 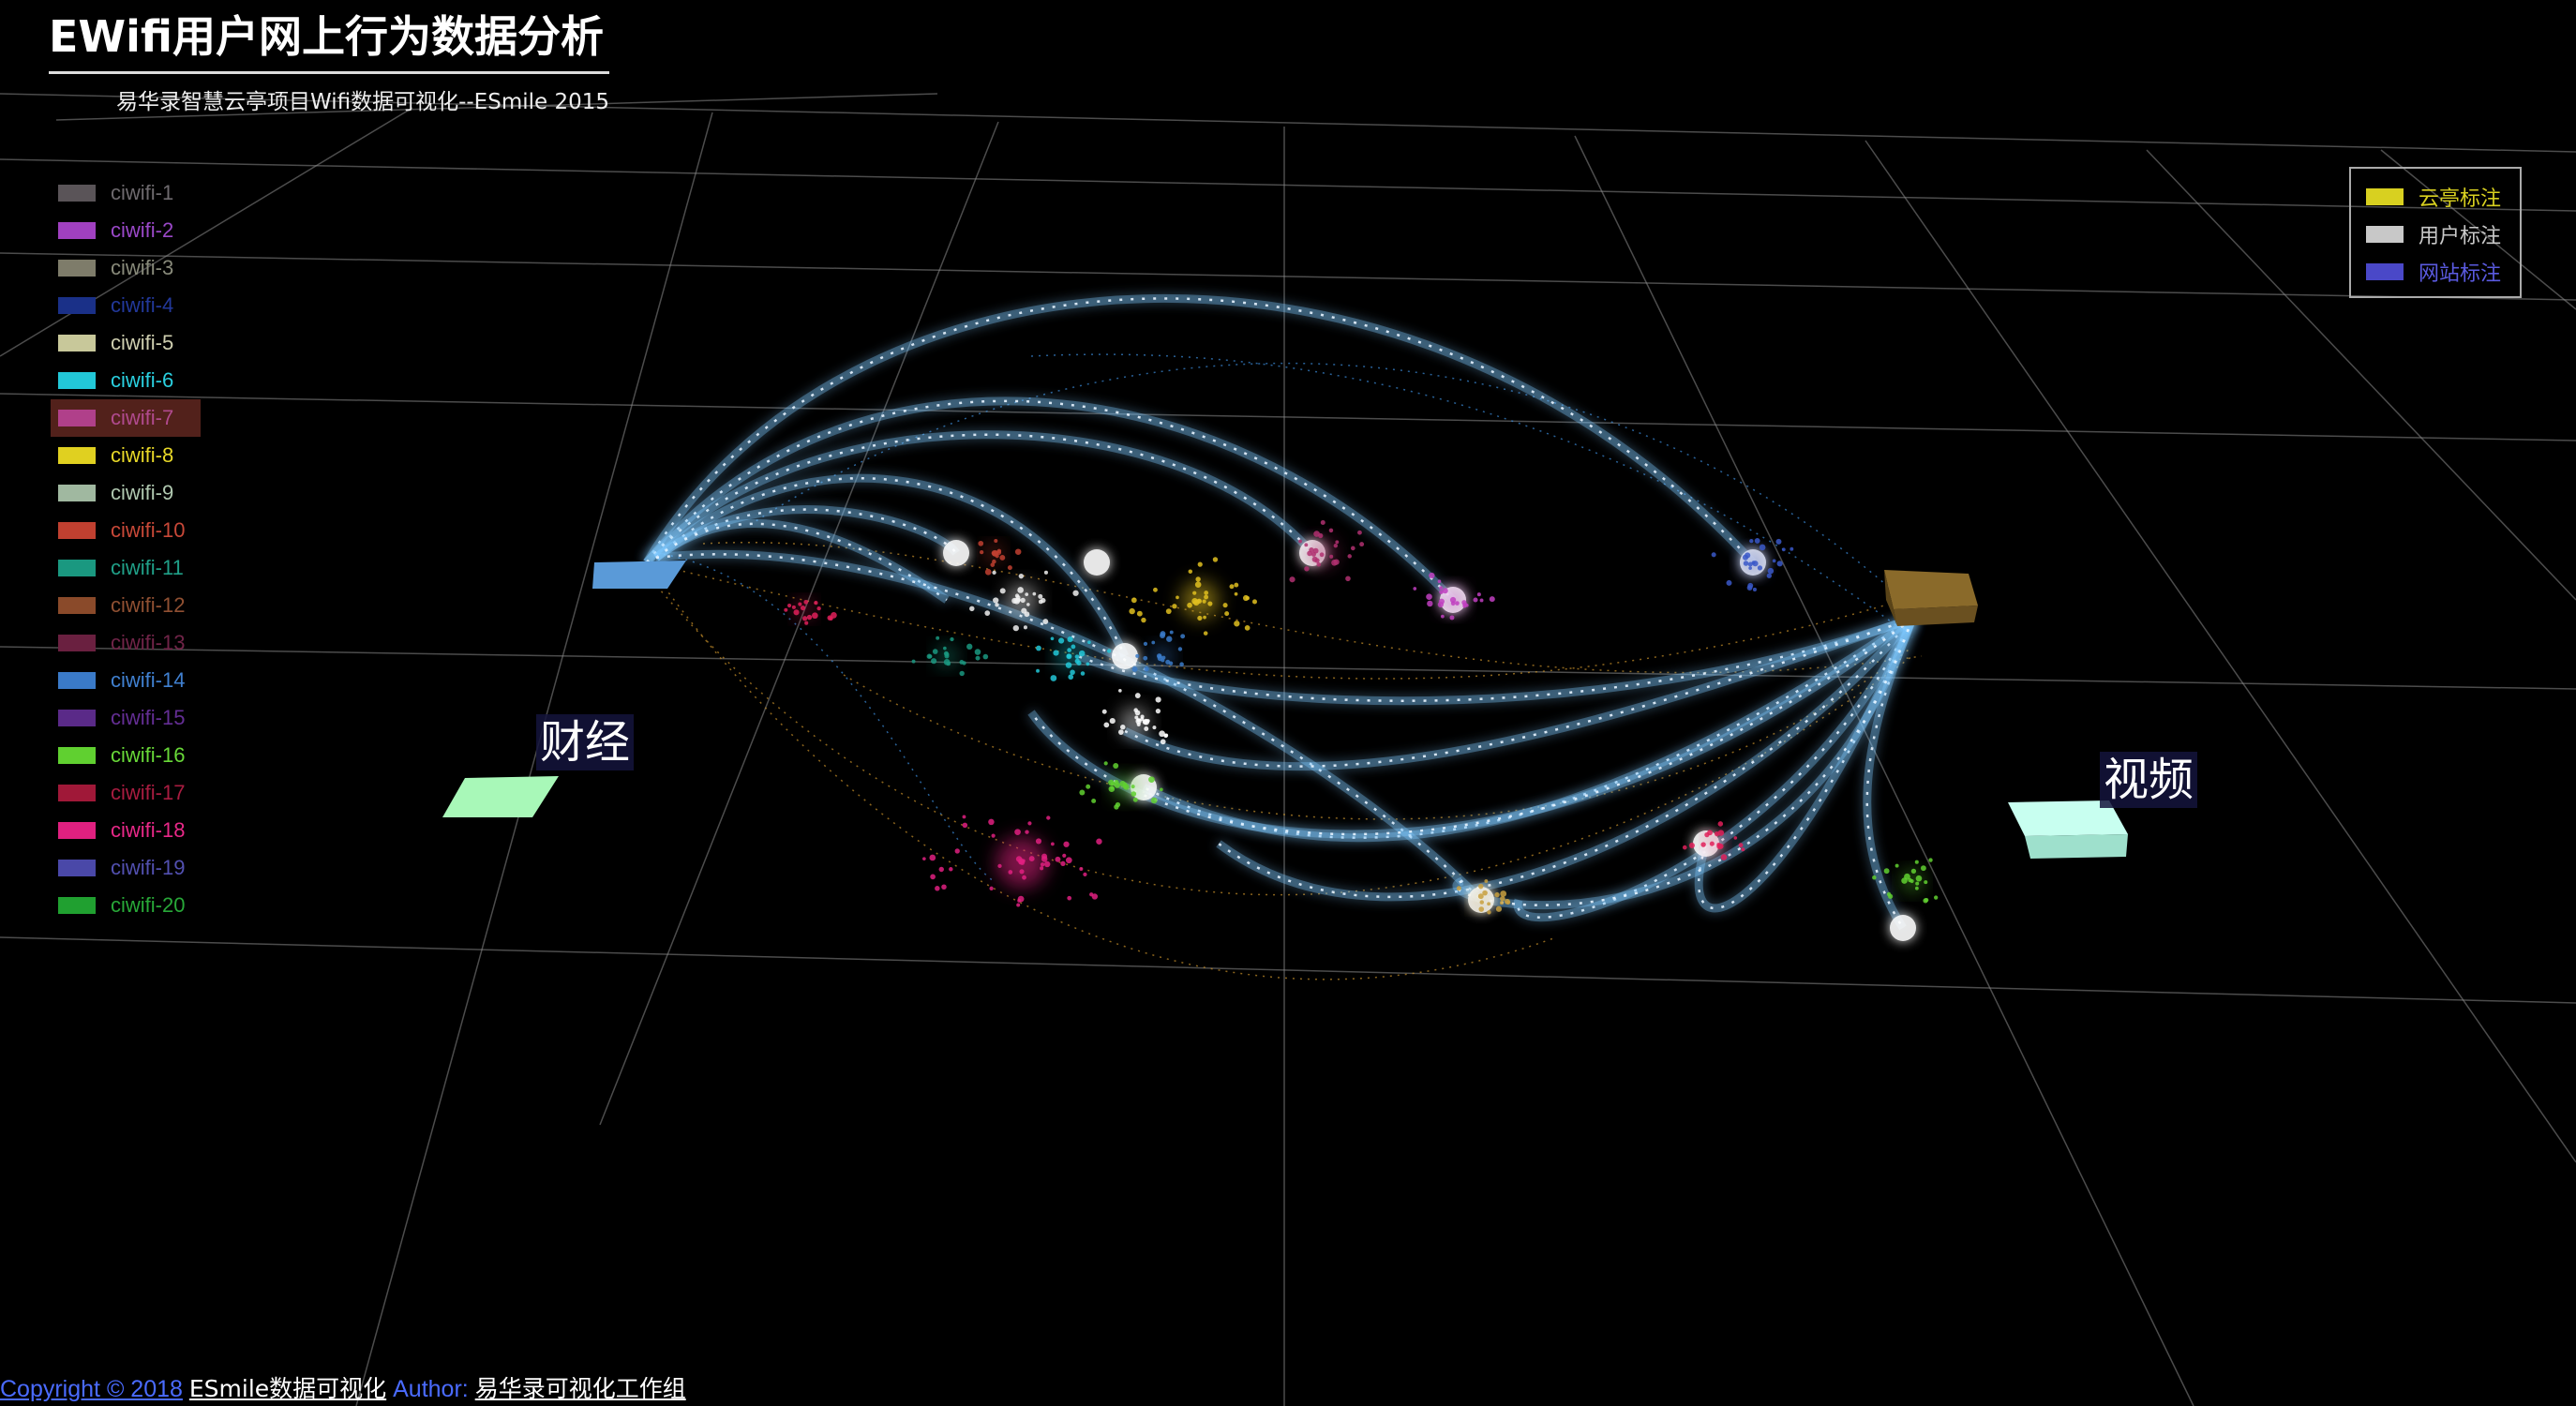 What do you see at coordinates (2149, 780) in the screenshot?
I see `category-label-video: 视频` at bounding box center [2149, 780].